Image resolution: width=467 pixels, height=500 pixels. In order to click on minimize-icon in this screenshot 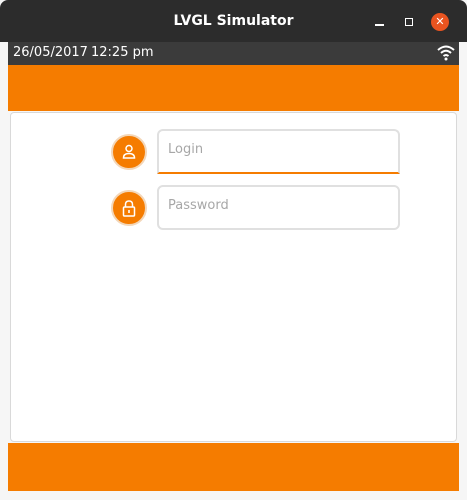, I will do `click(379, 25)`.